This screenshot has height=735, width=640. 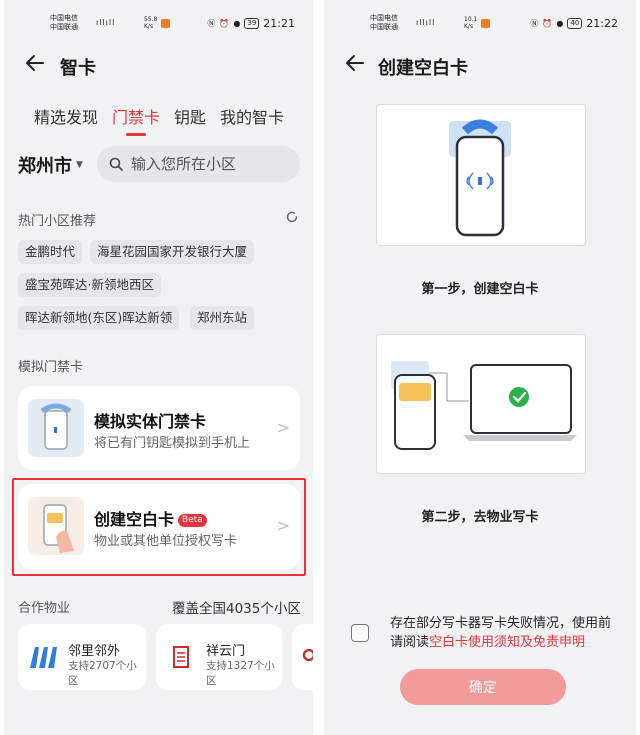 What do you see at coordinates (222, 318) in the screenshot?
I see `chip-community: 郑州东站` at bounding box center [222, 318].